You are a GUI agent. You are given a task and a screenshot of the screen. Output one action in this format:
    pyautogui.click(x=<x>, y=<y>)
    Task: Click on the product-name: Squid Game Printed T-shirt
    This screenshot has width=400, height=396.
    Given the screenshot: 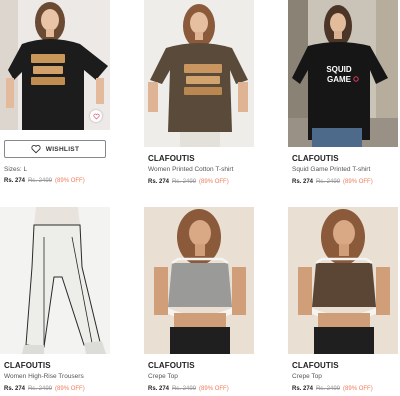 What is the action you would take?
    pyautogui.click(x=331, y=169)
    